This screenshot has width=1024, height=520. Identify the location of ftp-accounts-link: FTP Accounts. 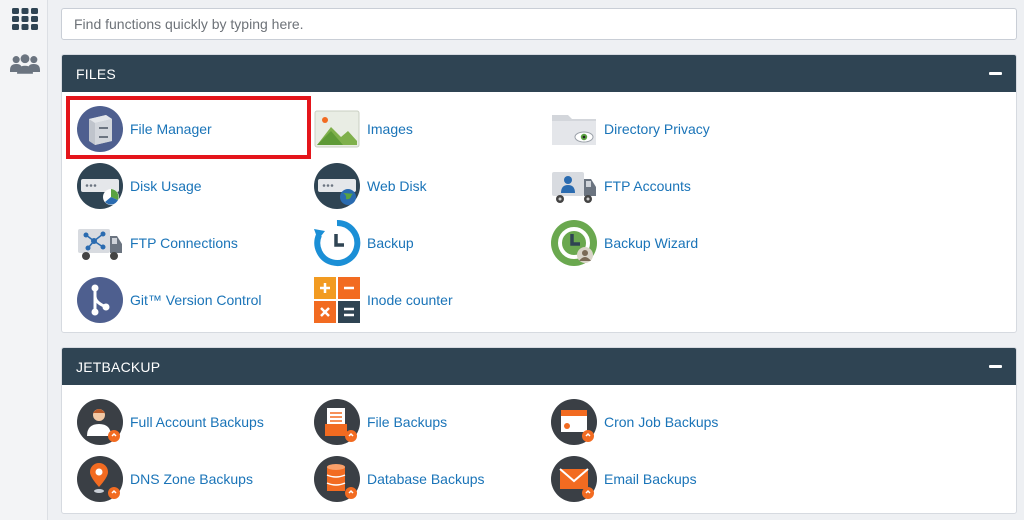
(620, 186).